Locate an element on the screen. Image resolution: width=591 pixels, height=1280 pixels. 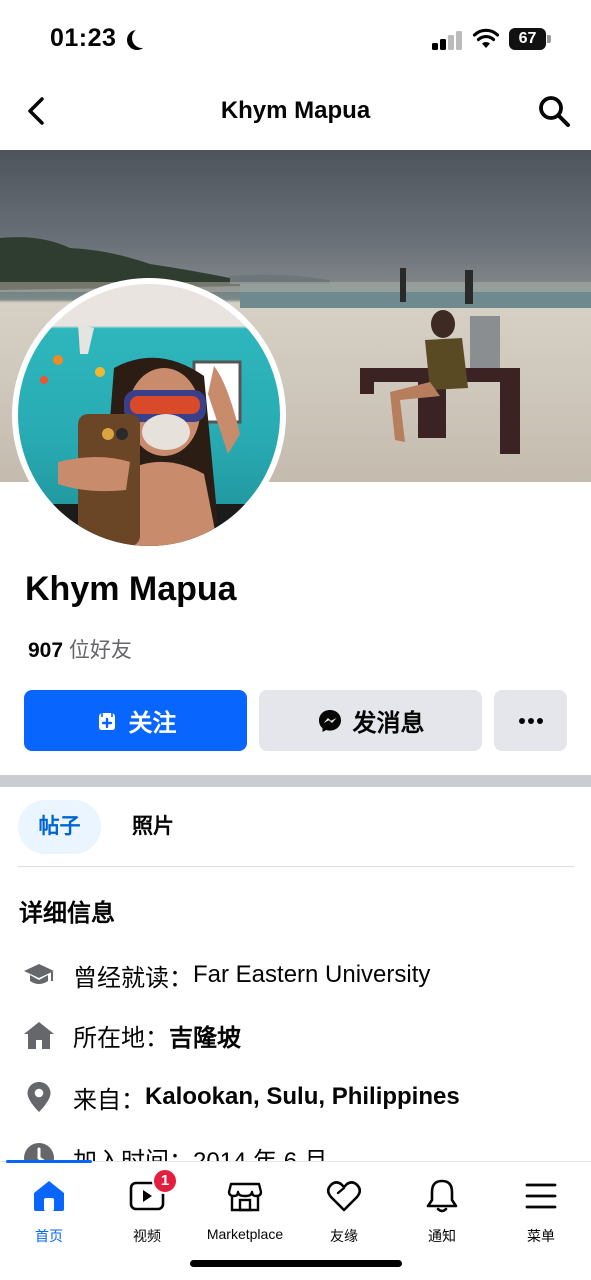
nav-video: 1 视频 is located at coordinates (147, 1207).